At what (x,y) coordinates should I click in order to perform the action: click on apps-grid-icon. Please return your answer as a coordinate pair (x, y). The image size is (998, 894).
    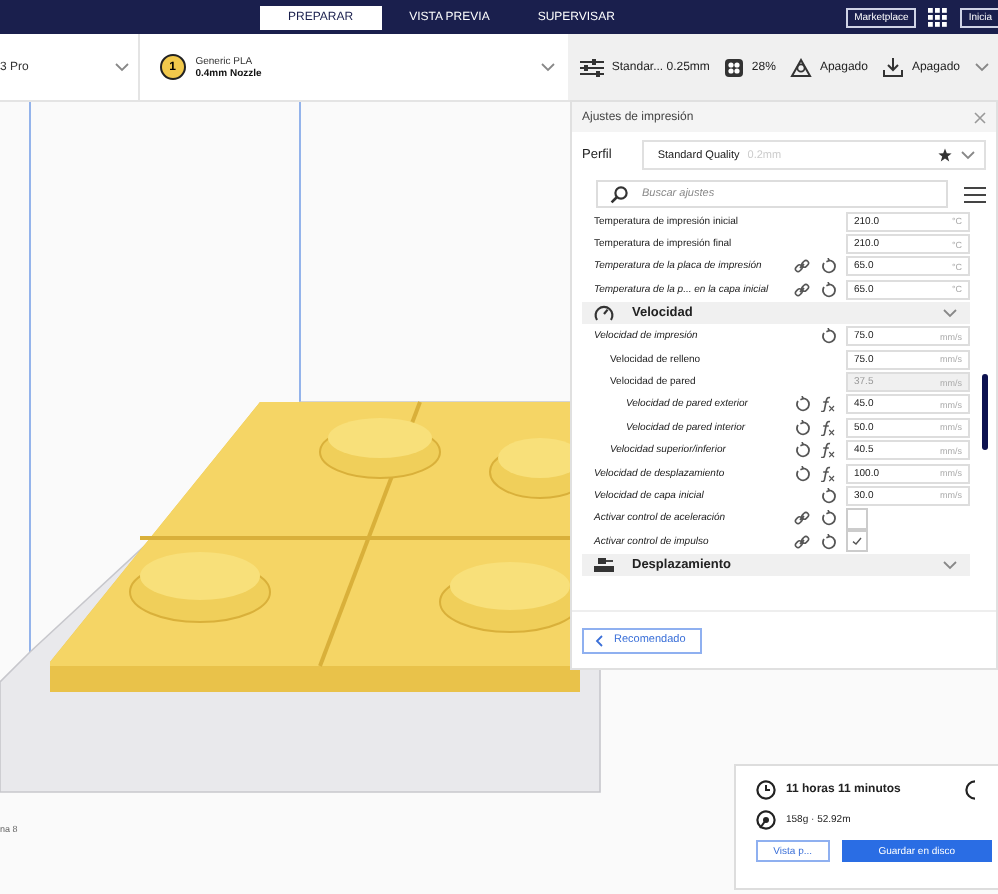
    Looking at the image, I should click on (938, 17).